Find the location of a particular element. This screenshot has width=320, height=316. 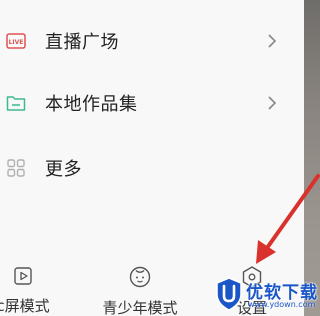

bottom-nav-label: 青少年模式 is located at coordinates (140, 307).